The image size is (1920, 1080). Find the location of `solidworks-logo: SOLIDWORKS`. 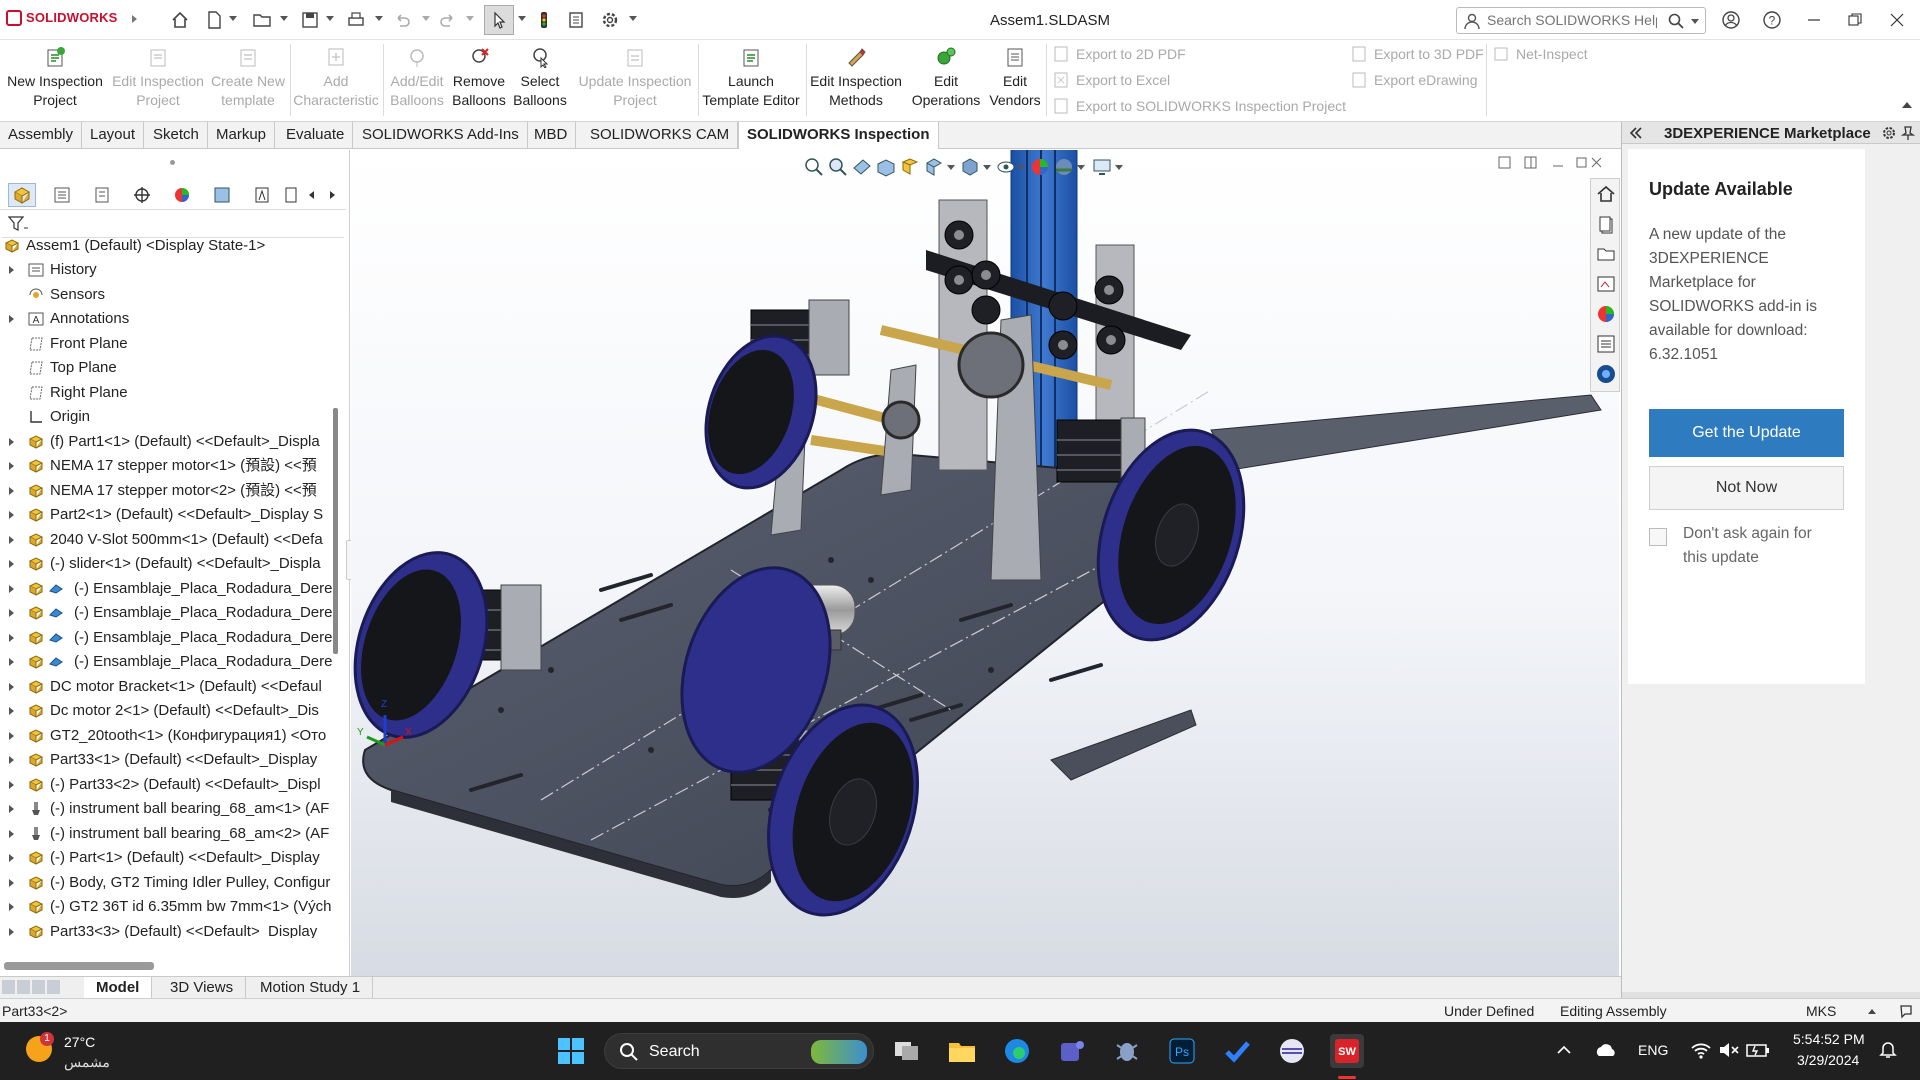

solidworks-logo: SOLIDWORKS is located at coordinates (62, 18).